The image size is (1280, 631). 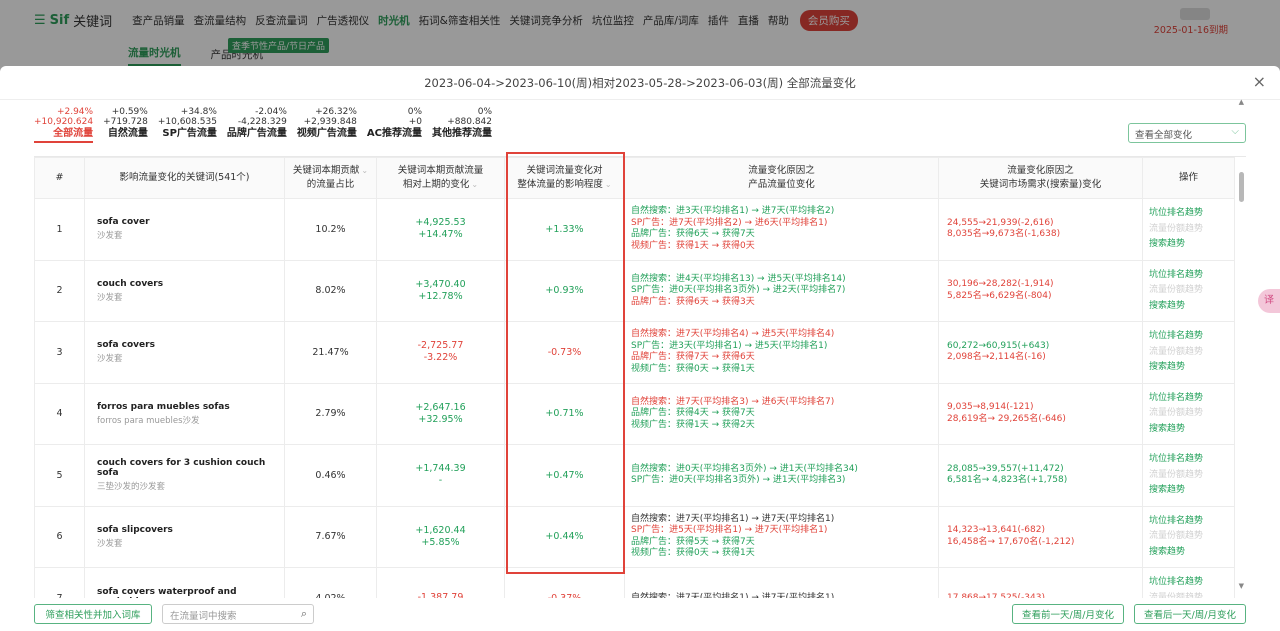 I want to click on nav-item-9: 插件, so click(x=718, y=20).